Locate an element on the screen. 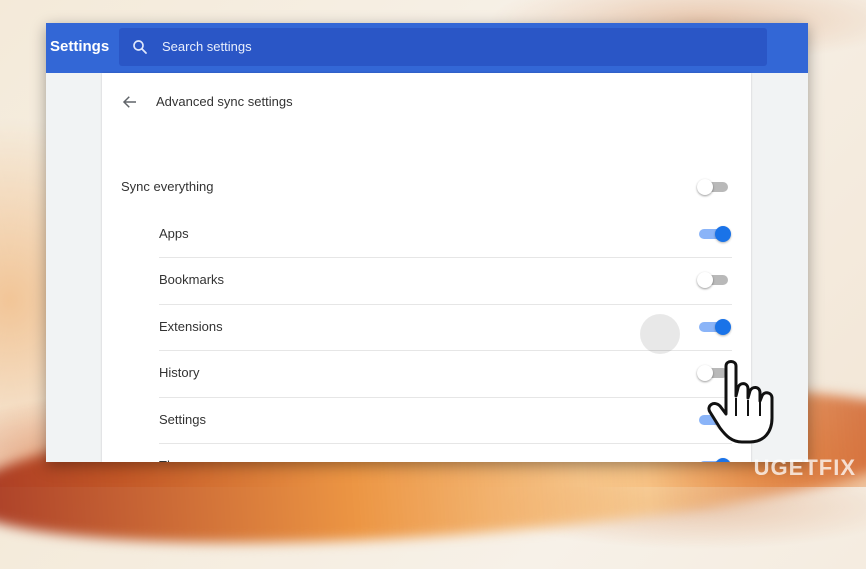 The width and height of the screenshot is (866, 569). search-box: Search settings is located at coordinates (443, 47).